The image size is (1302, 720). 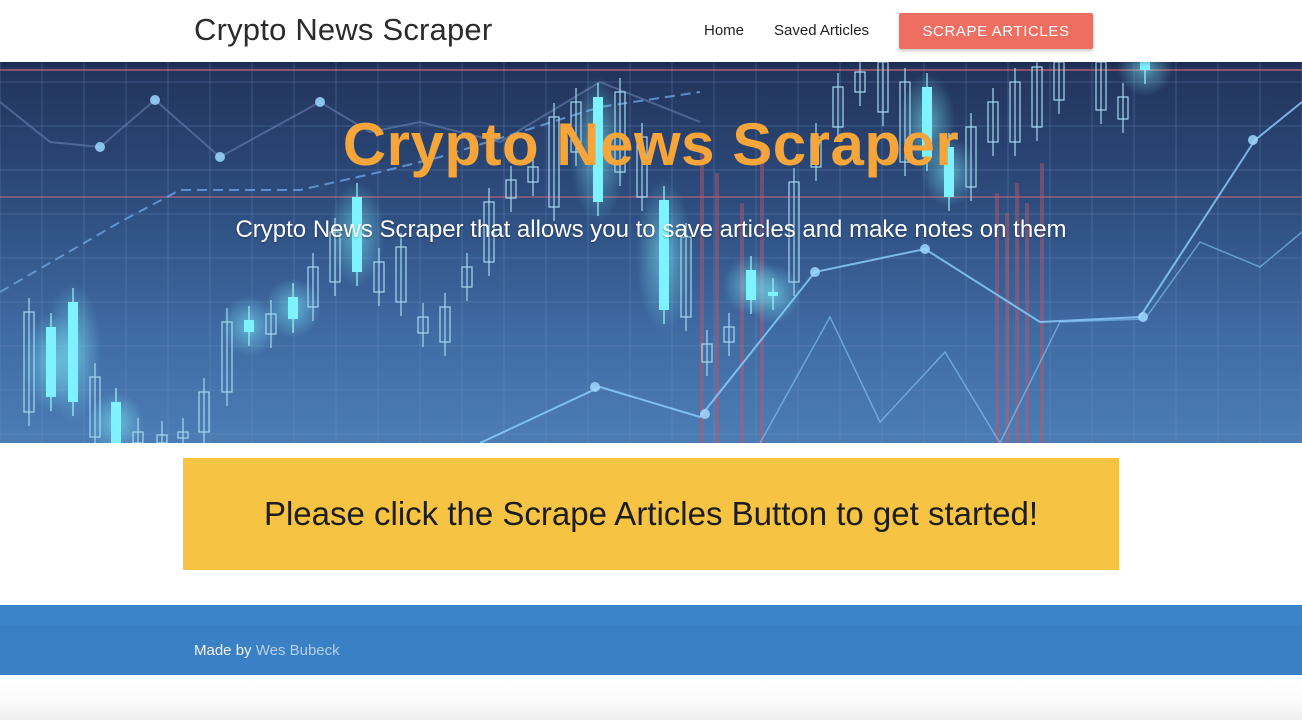 I want to click on footer-made-by-label: Made by, so click(x=223, y=650).